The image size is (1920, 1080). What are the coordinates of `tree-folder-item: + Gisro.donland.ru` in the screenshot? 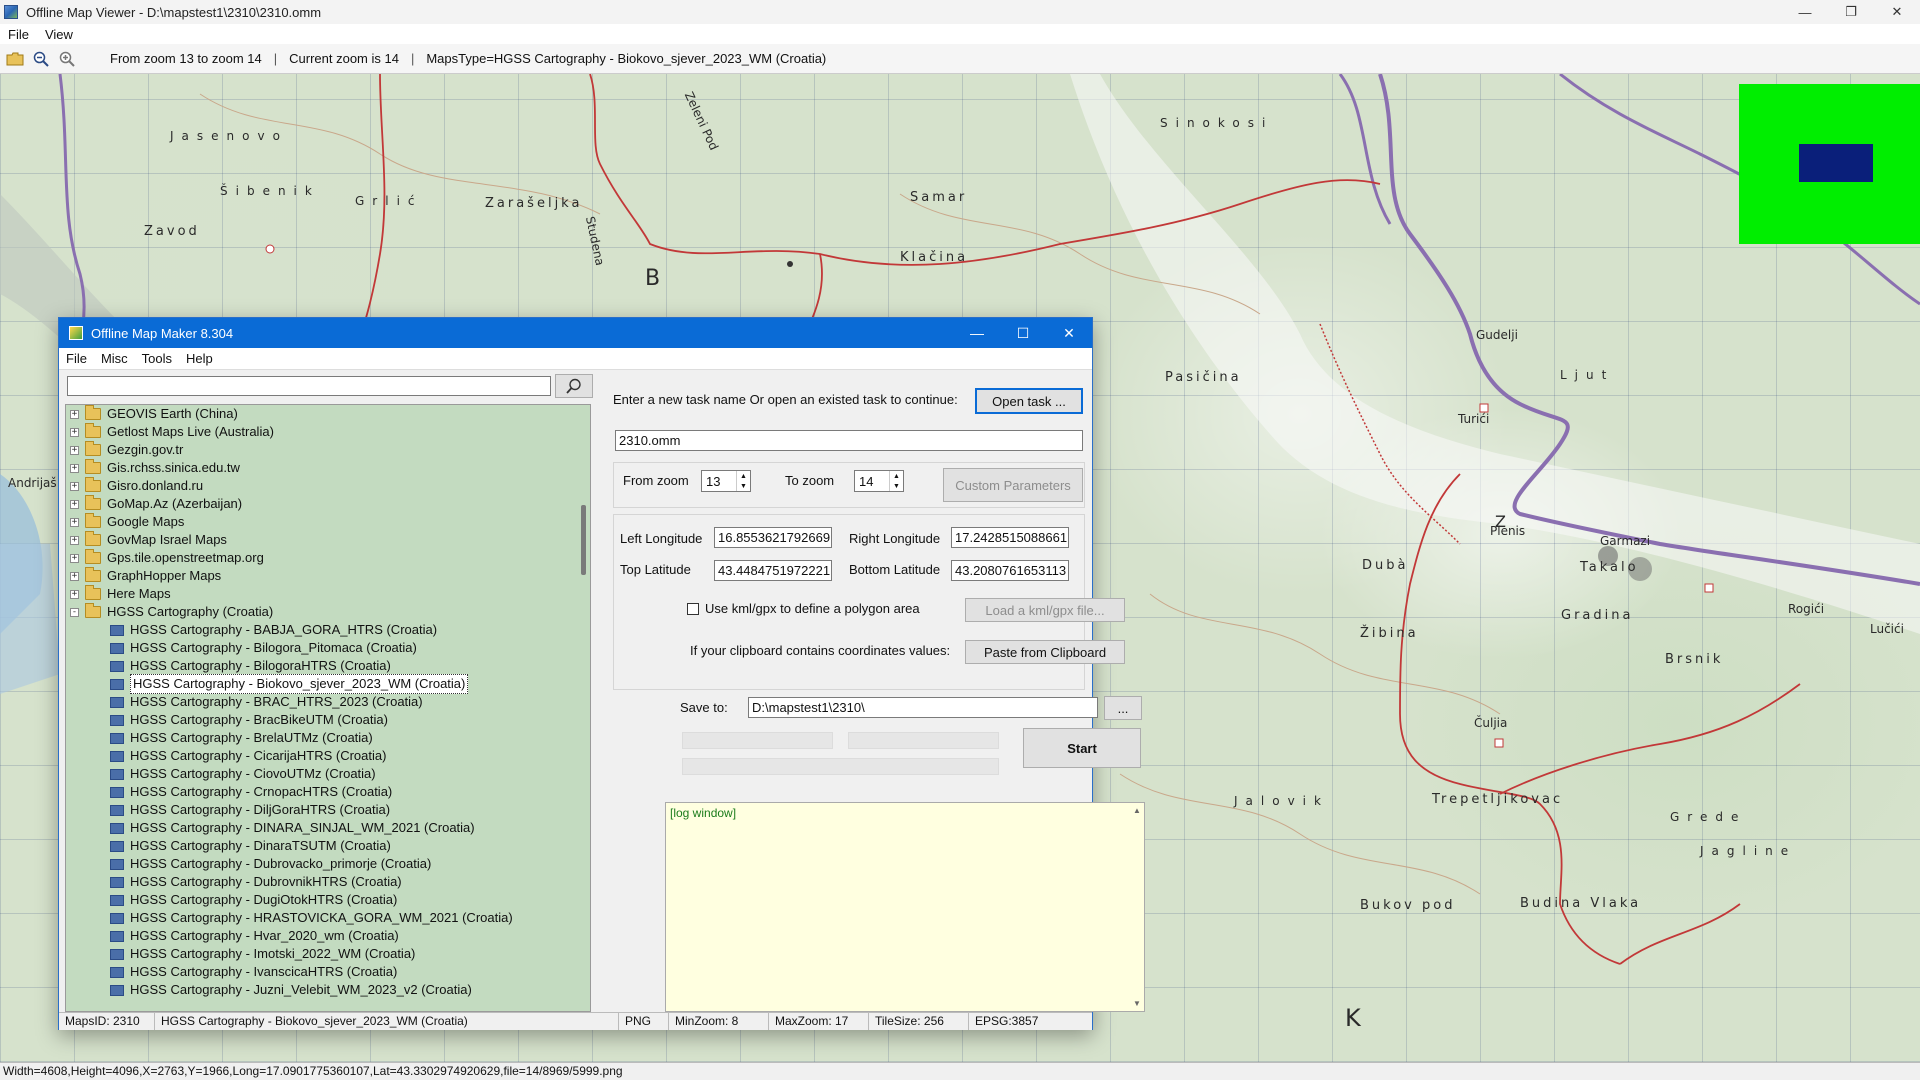 It's located at (328, 486).